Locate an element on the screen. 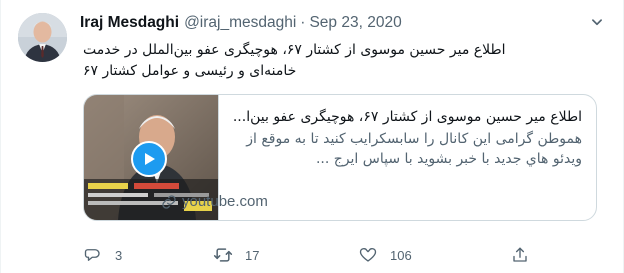  more-options-icon is located at coordinates (597, 22).